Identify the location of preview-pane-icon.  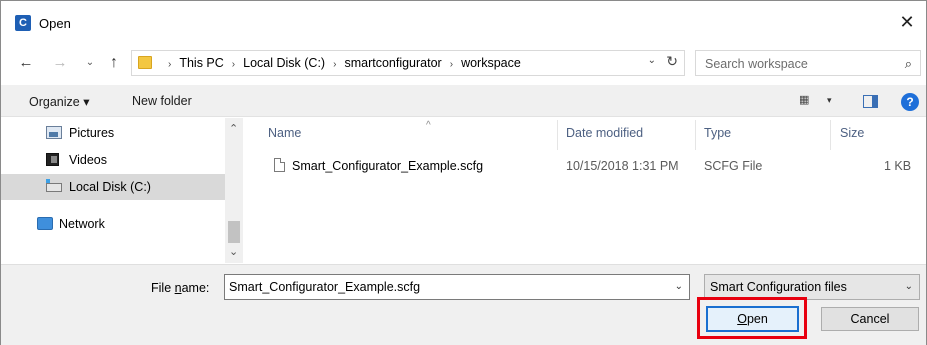
(870, 101).